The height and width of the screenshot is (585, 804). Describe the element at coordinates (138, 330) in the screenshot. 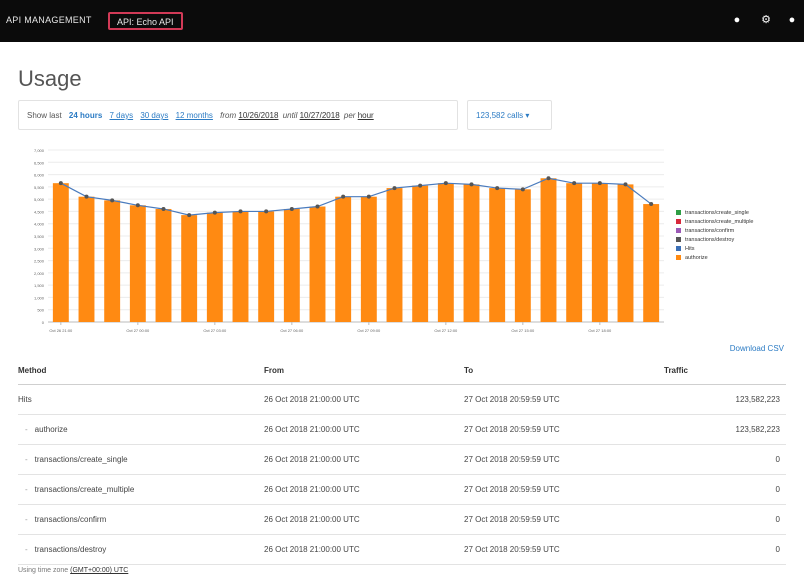

I see `x-tick-label: Oct 27 00:00` at that location.